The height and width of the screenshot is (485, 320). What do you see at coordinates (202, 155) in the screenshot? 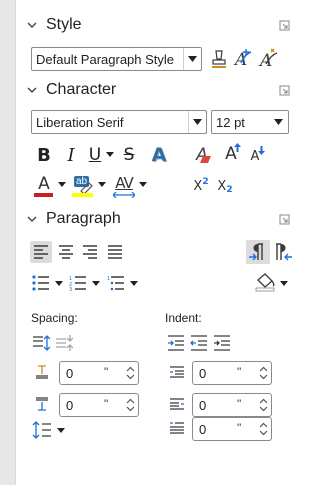
I see `clear-formatting-button: A` at bounding box center [202, 155].